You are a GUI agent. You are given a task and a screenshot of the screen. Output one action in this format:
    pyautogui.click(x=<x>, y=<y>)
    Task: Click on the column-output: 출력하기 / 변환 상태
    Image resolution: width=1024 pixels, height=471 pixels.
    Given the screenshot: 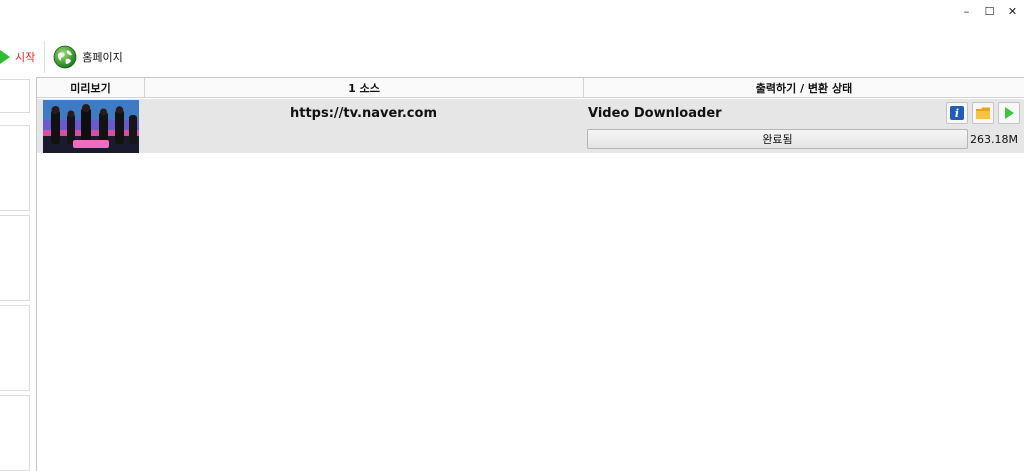 What is the action you would take?
    pyautogui.click(x=804, y=87)
    